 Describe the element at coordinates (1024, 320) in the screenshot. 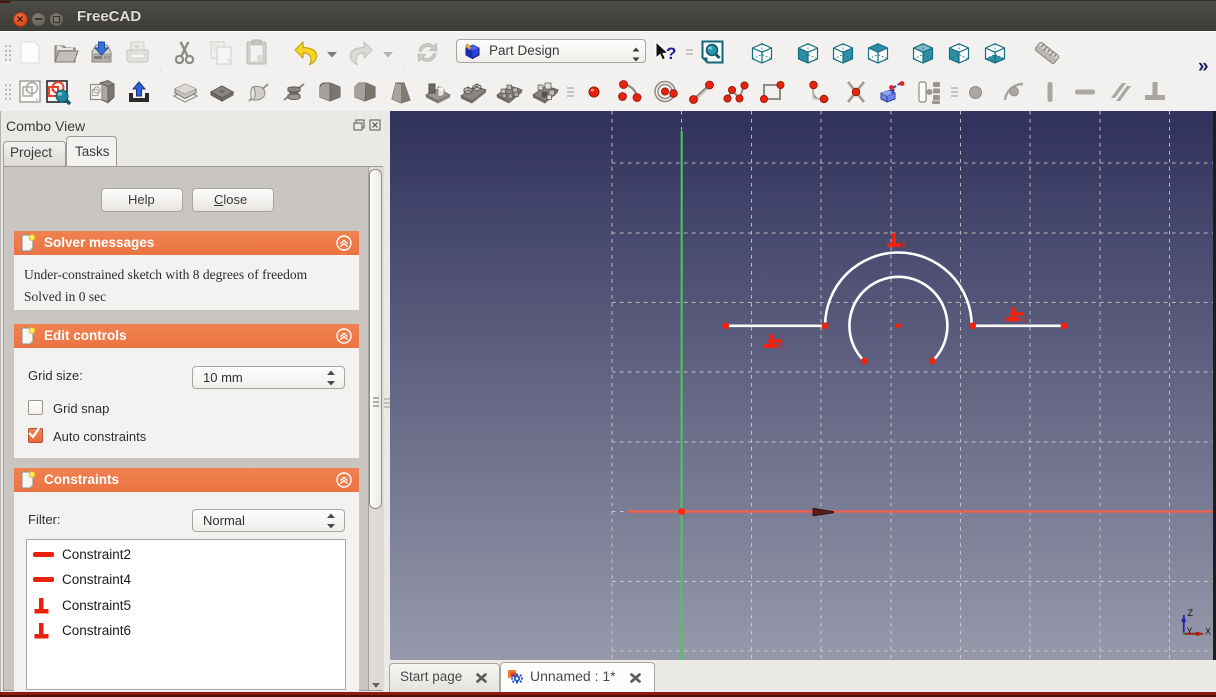

I see `svg-text: 6` at that location.